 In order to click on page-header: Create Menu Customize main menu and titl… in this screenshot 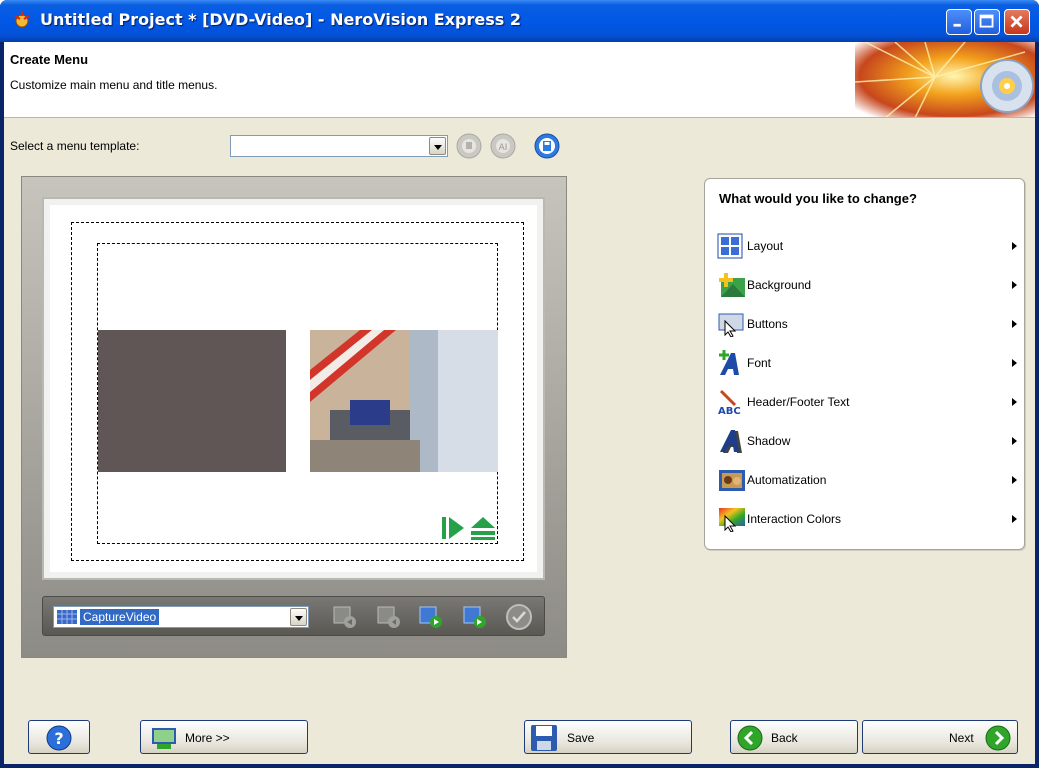, I will do `click(519, 80)`.